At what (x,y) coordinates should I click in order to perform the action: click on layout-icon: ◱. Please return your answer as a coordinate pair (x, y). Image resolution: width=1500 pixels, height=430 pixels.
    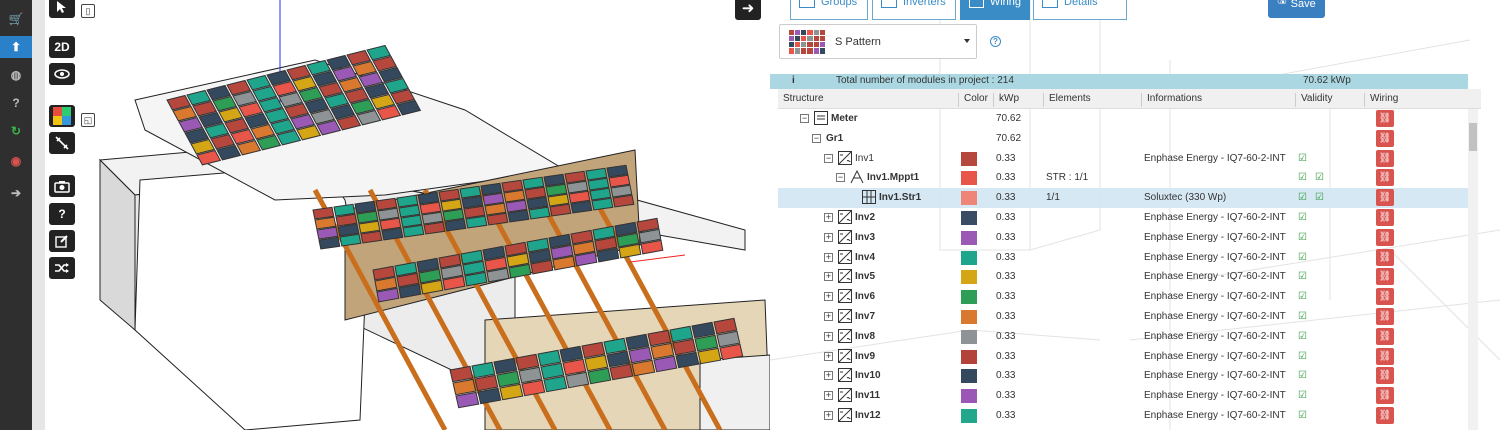
    Looking at the image, I should click on (88, 120).